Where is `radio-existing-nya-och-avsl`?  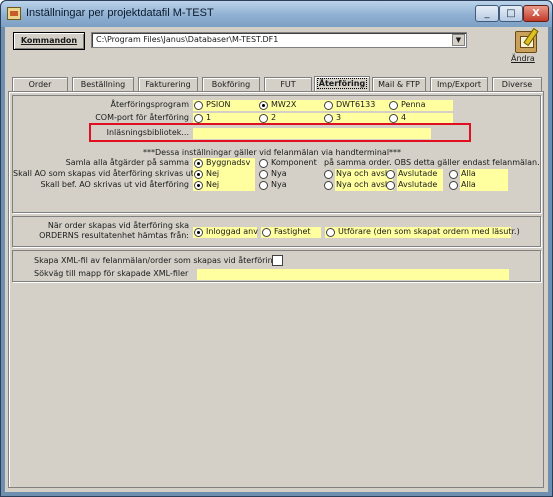 radio-existing-nya-och-avsl is located at coordinates (328, 185).